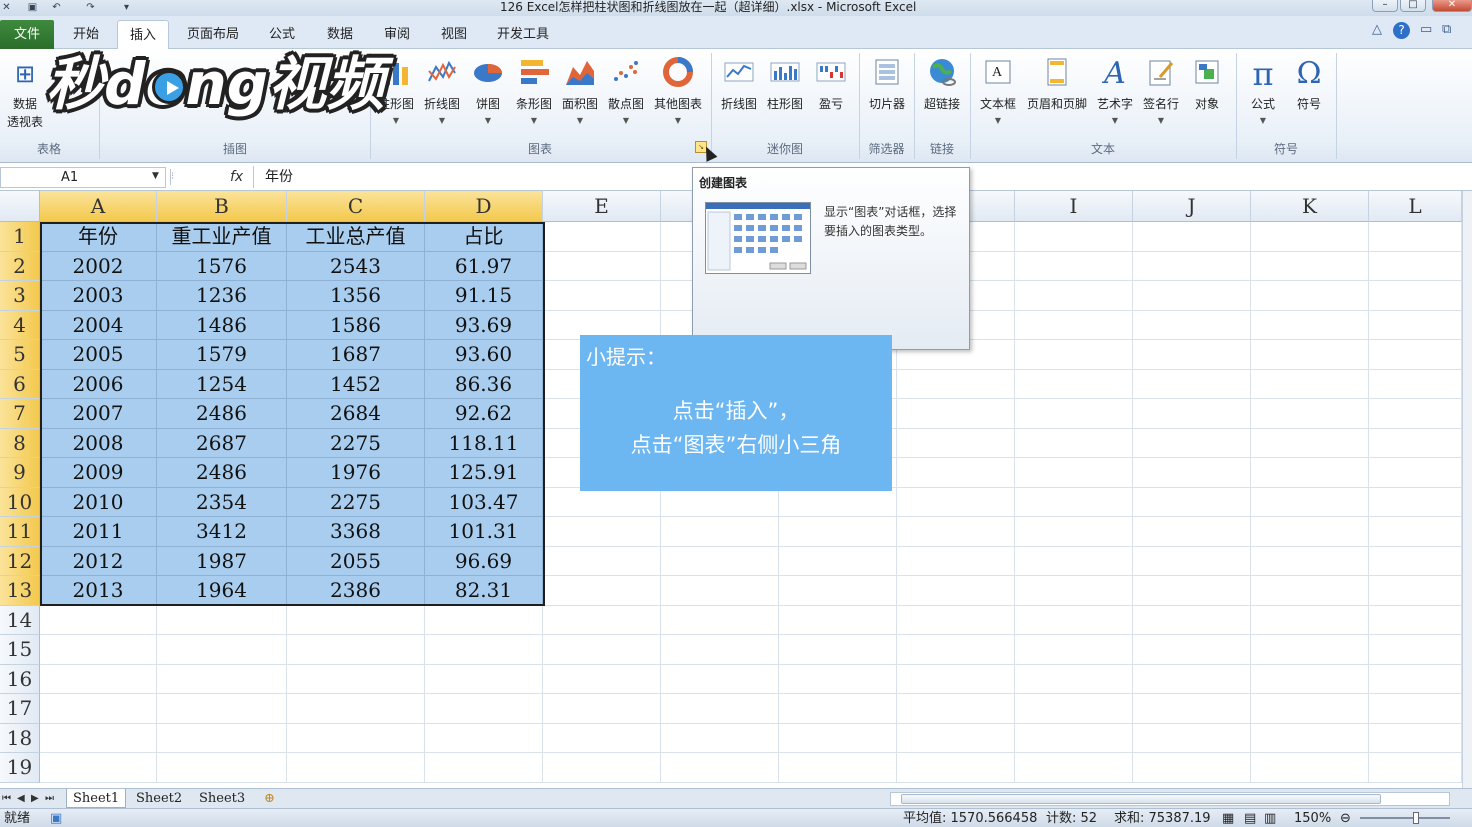  What do you see at coordinates (98, 620) in the screenshot?
I see `cell-a14` at bounding box center [98, 620].